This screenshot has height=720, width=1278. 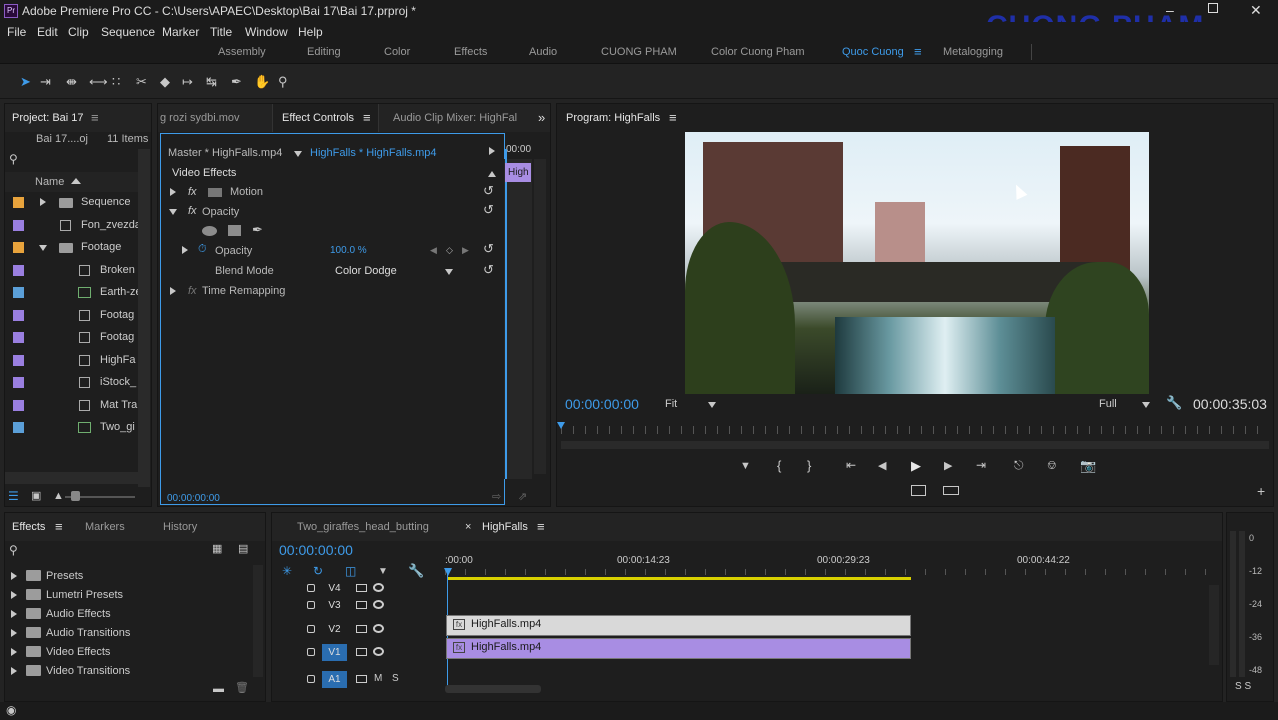 I want to click on tab-sequence-giraffes: Two_giraffes_head_butting, so click(x=363, y=527).